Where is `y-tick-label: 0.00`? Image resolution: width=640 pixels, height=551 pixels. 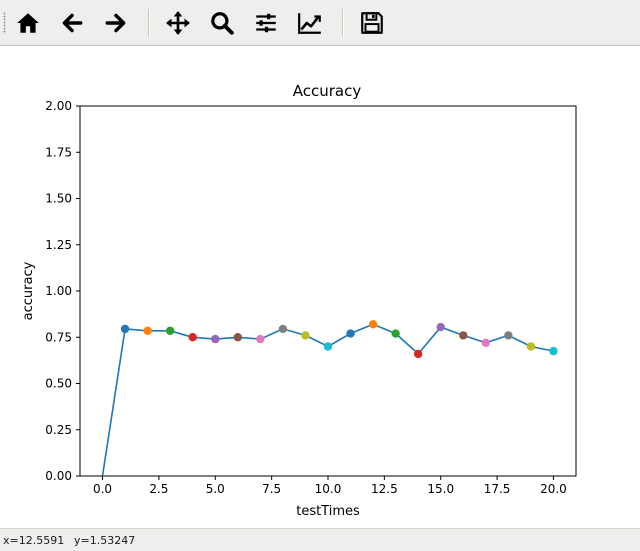
y-tick-label: 0.00 is located at coordinates (58, 476).